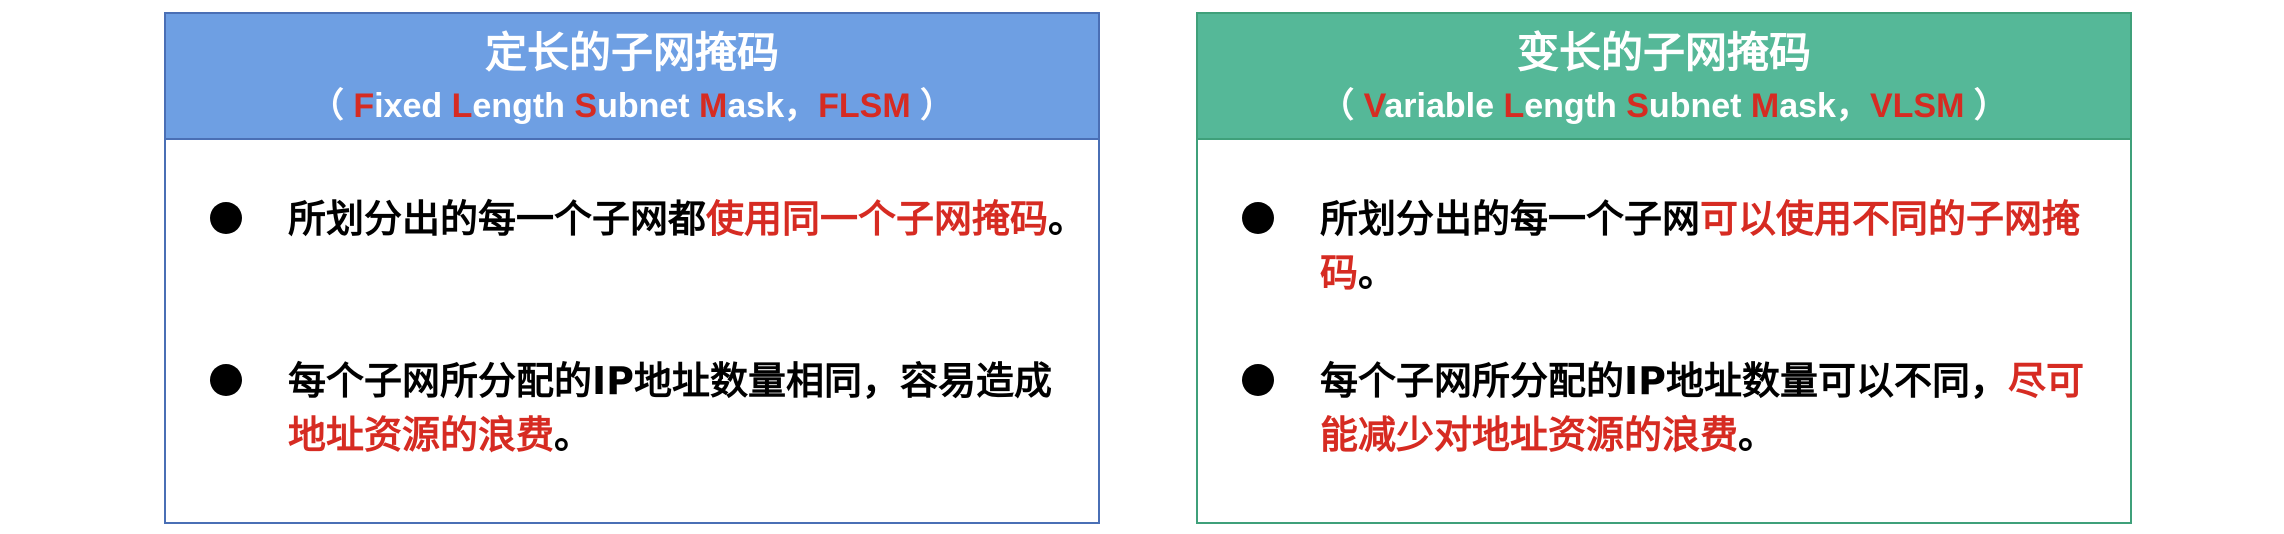 This screenshot has height=534, width=2284. Describe the element at coordinates (1663, 52) in the screenshot. I see `vlsm-title: 变长的子网掩码` at that location.